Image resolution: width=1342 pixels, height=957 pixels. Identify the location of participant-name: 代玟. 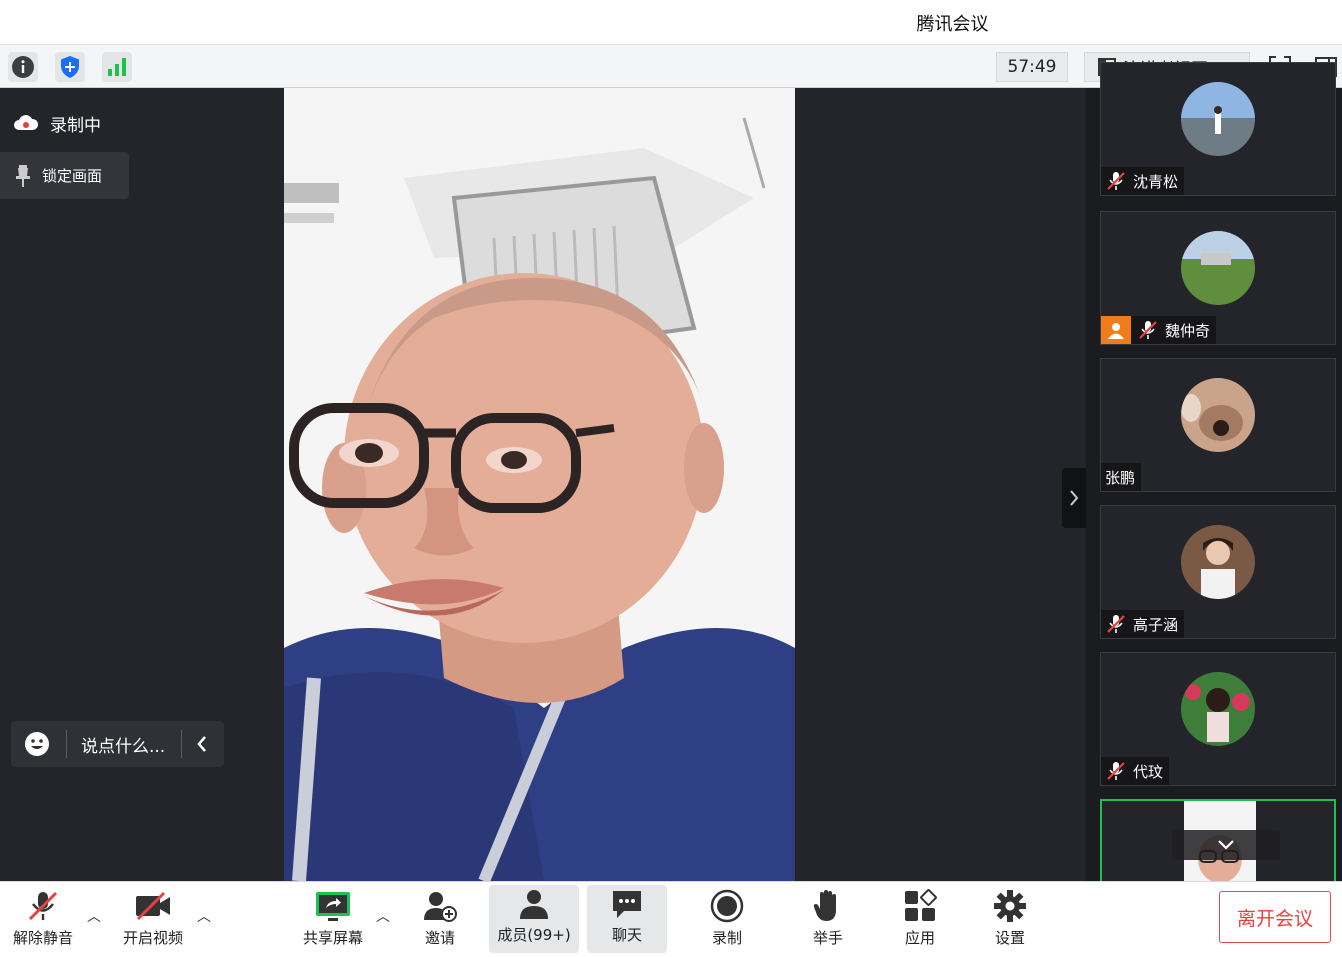
(1148, 771).